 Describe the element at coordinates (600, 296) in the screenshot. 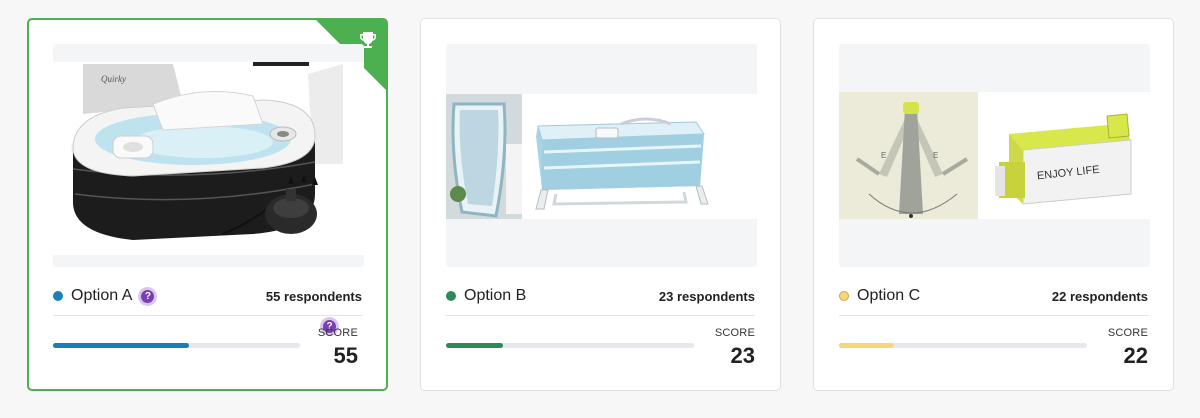

I see `option-header: Option B 23 respondents` at that location.